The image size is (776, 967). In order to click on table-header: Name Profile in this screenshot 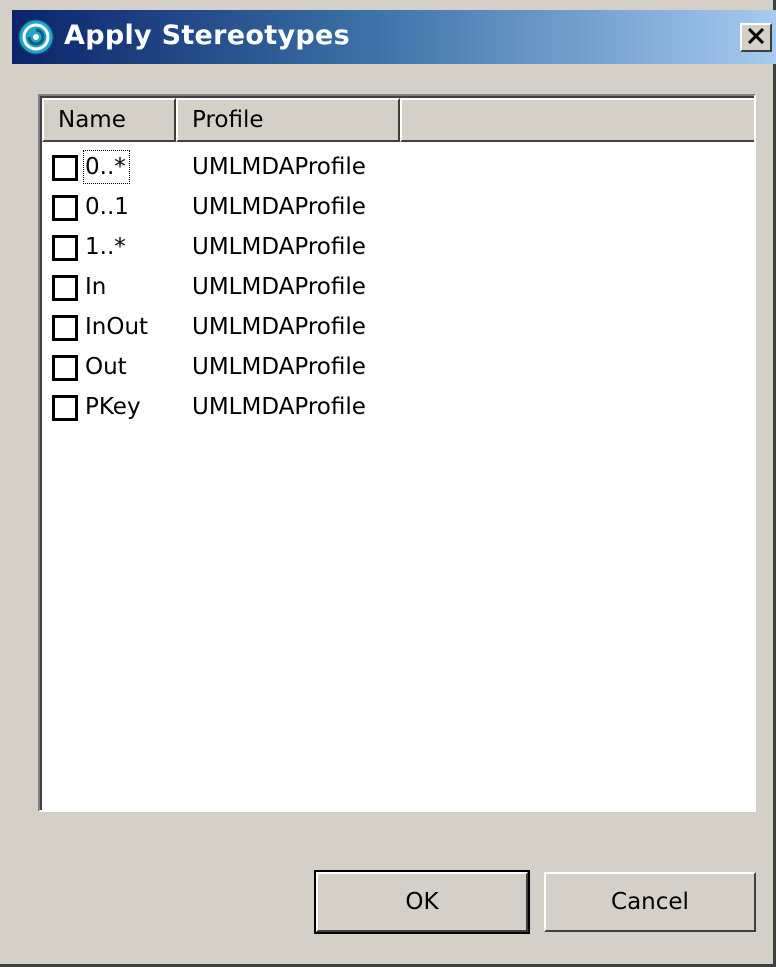, I will do `click(398, 120)`.